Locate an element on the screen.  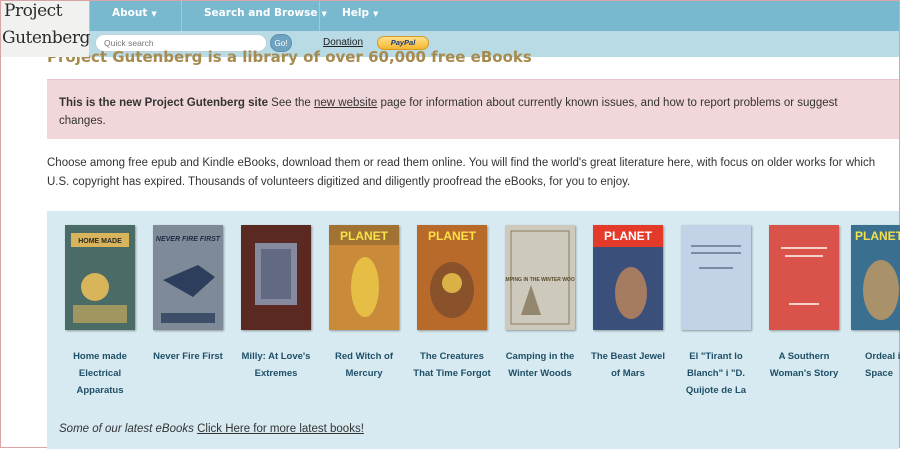
book-title: A Southern Woman's Story is located at coordinates (804, 365).